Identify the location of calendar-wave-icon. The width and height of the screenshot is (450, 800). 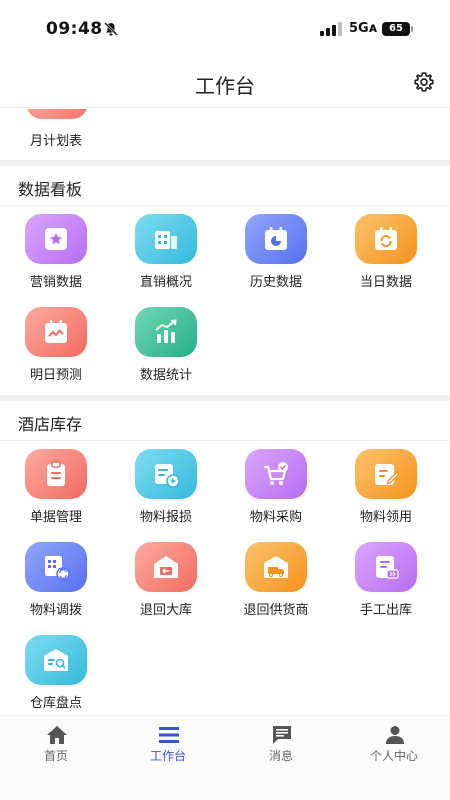
(56, 331).